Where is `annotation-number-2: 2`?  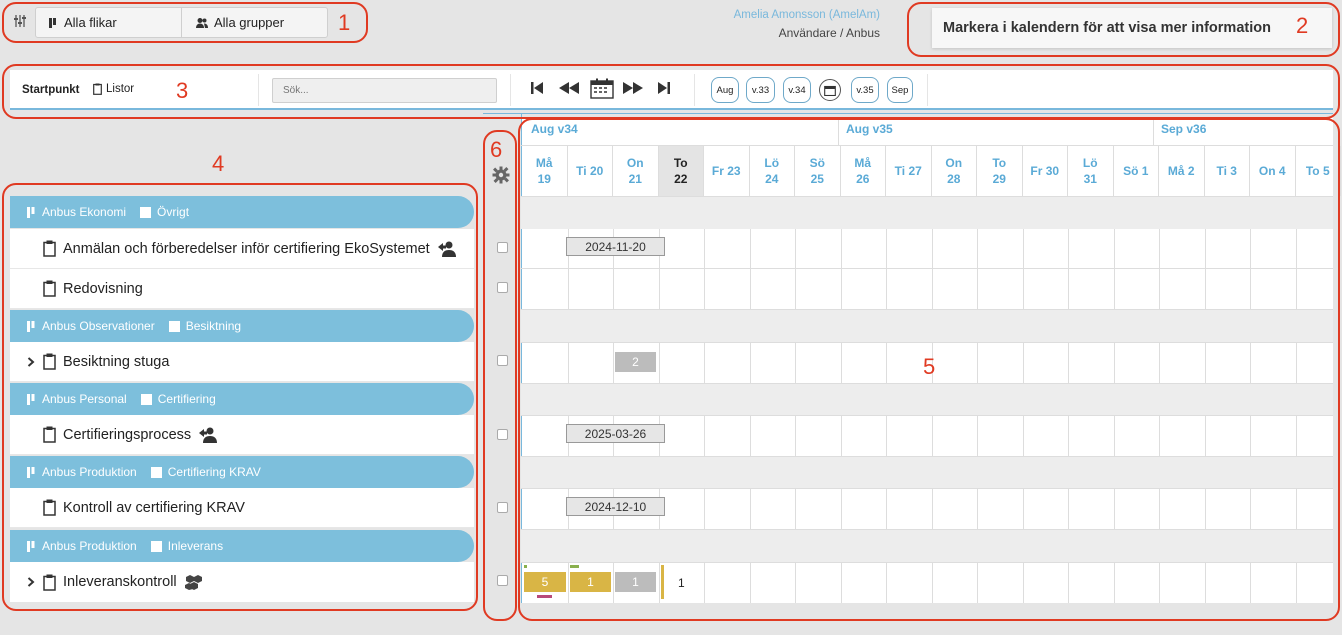 annotation-number-2: 2 is located at coordinates (1302, 25).